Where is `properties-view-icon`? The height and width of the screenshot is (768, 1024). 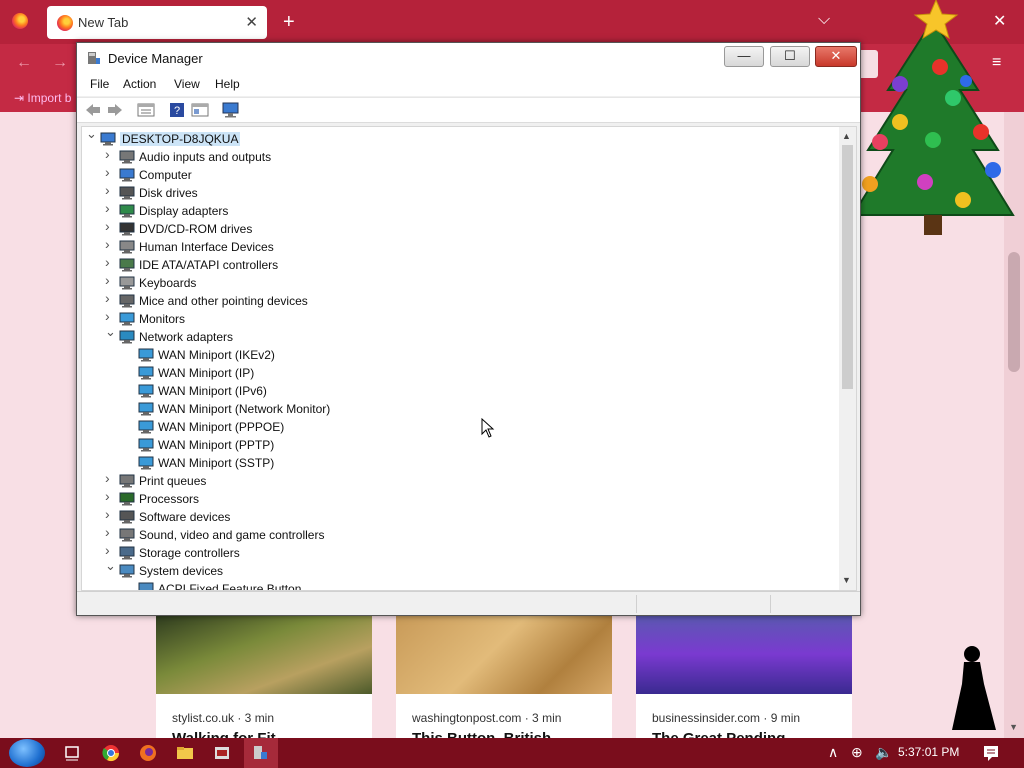
properties-view-icon is located at coordinates (146, 110).